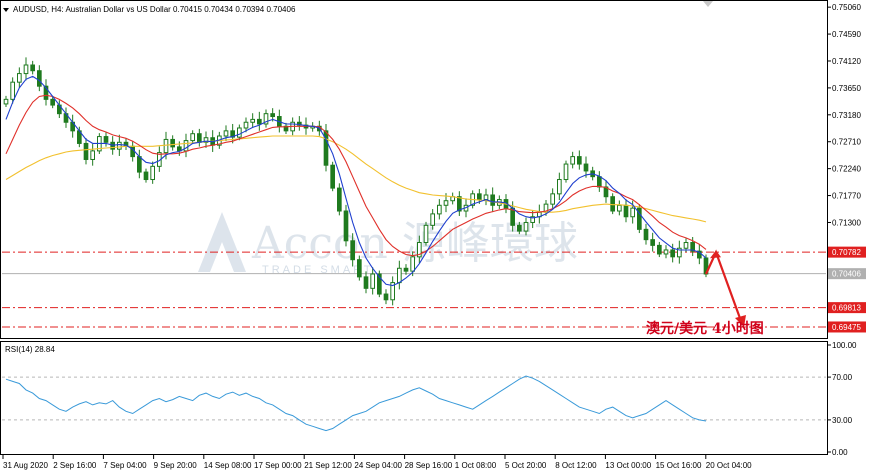 The width and height of the screenshot is (870, 475). I want to click on level-price-label: 0.69813, so click(846, 308).